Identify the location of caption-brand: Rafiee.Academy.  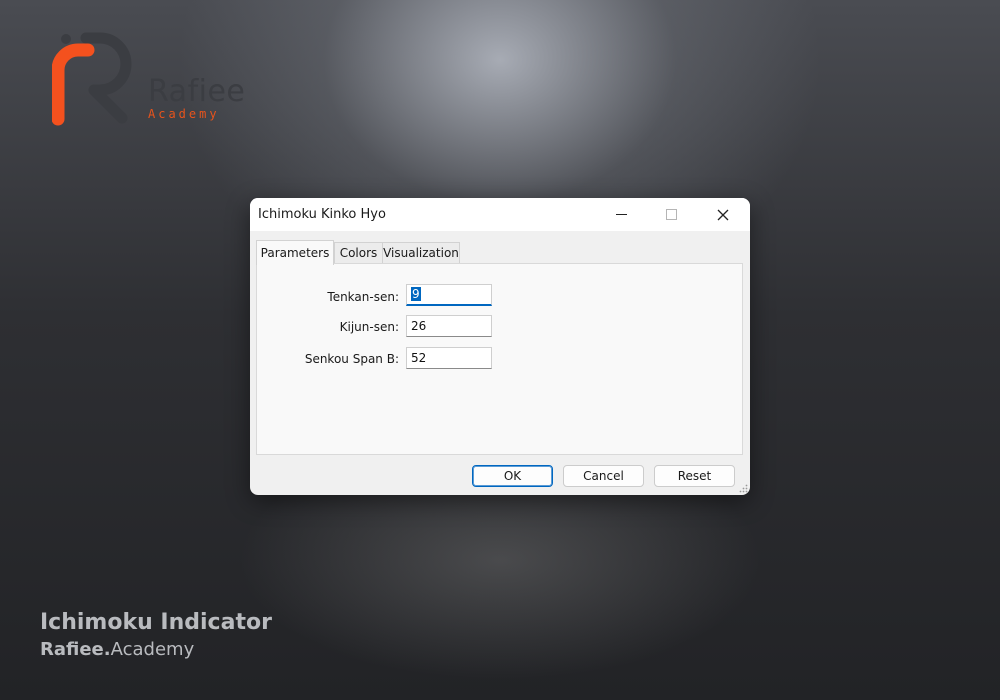
(117, 649).